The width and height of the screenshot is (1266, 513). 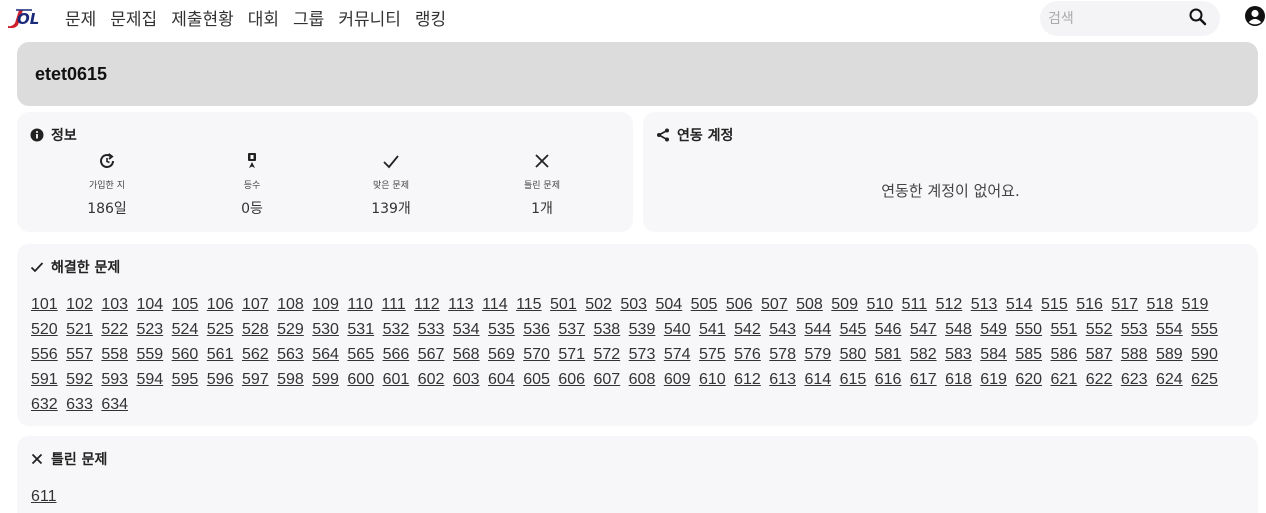 I want to click on problem-link: 530, so click(x=325, y=329).